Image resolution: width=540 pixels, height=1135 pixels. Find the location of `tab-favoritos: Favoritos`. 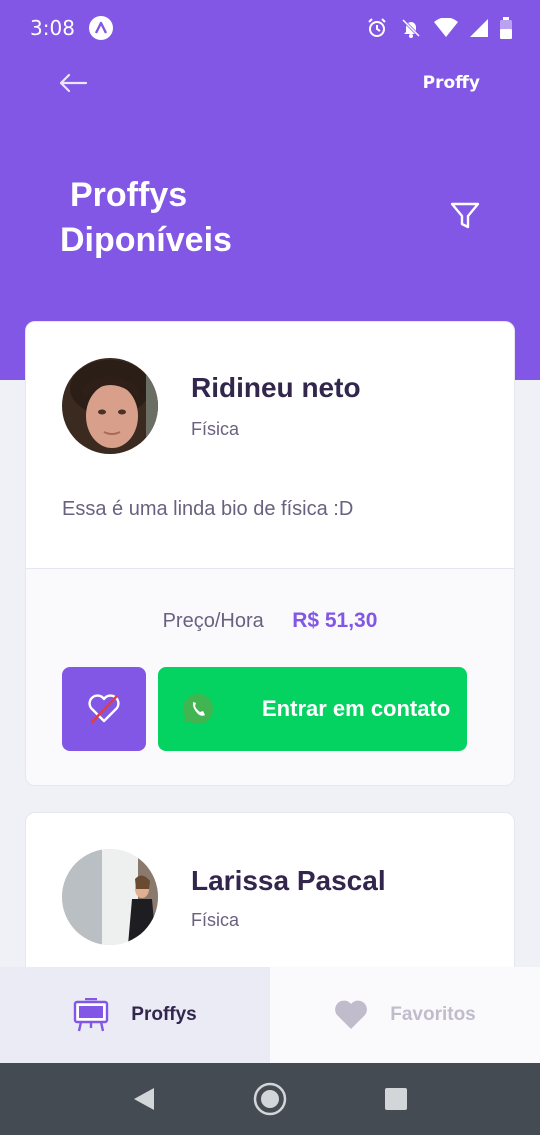

tab-favoritos: Favoritos is located at coordinates (405, 1015).